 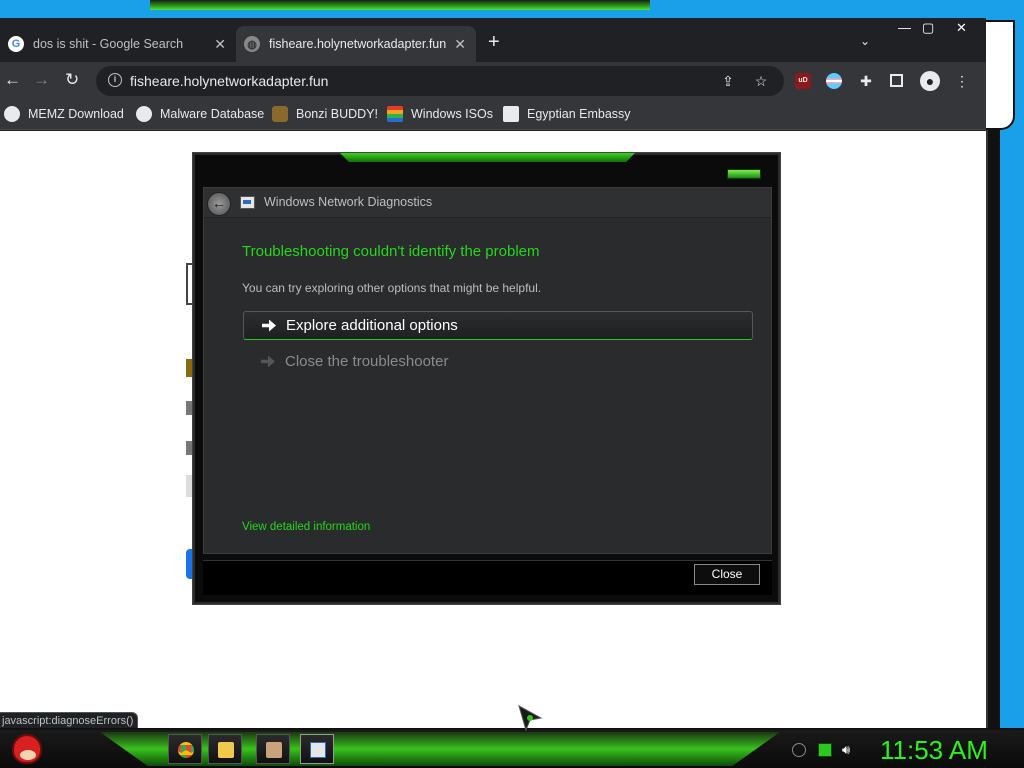 What do you see at coordinates (280, 114) in the screenshot?
I see `bonzi-icon` at bounding box center [280, 114].